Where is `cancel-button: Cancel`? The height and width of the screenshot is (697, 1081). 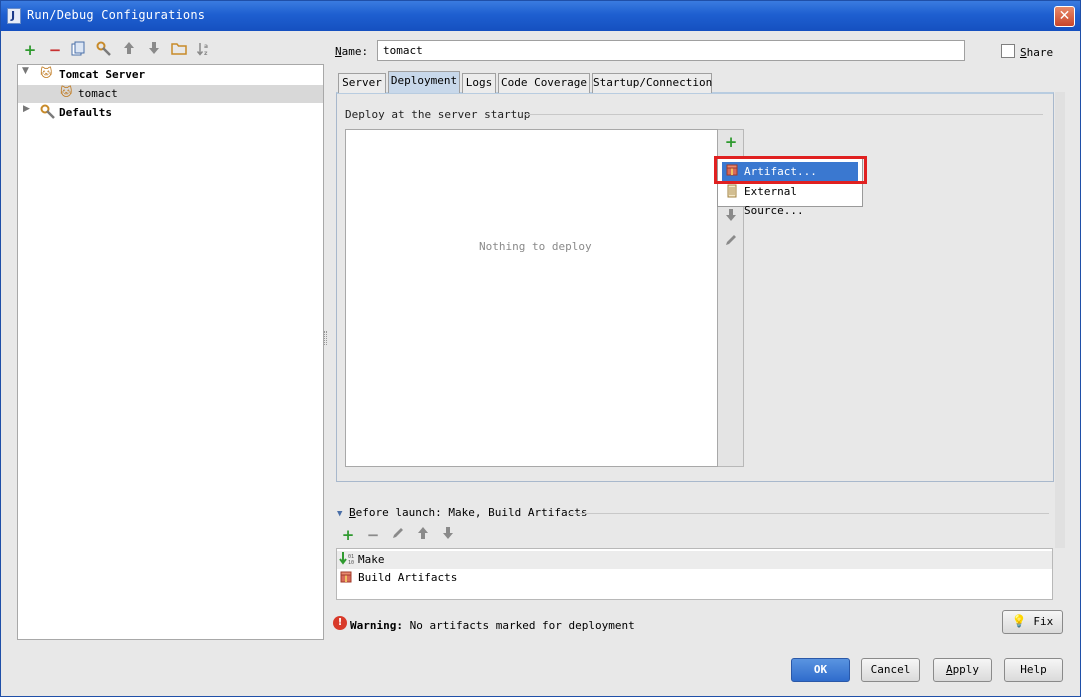
cancel-button: Cancel is located at coordinates (890, 670).